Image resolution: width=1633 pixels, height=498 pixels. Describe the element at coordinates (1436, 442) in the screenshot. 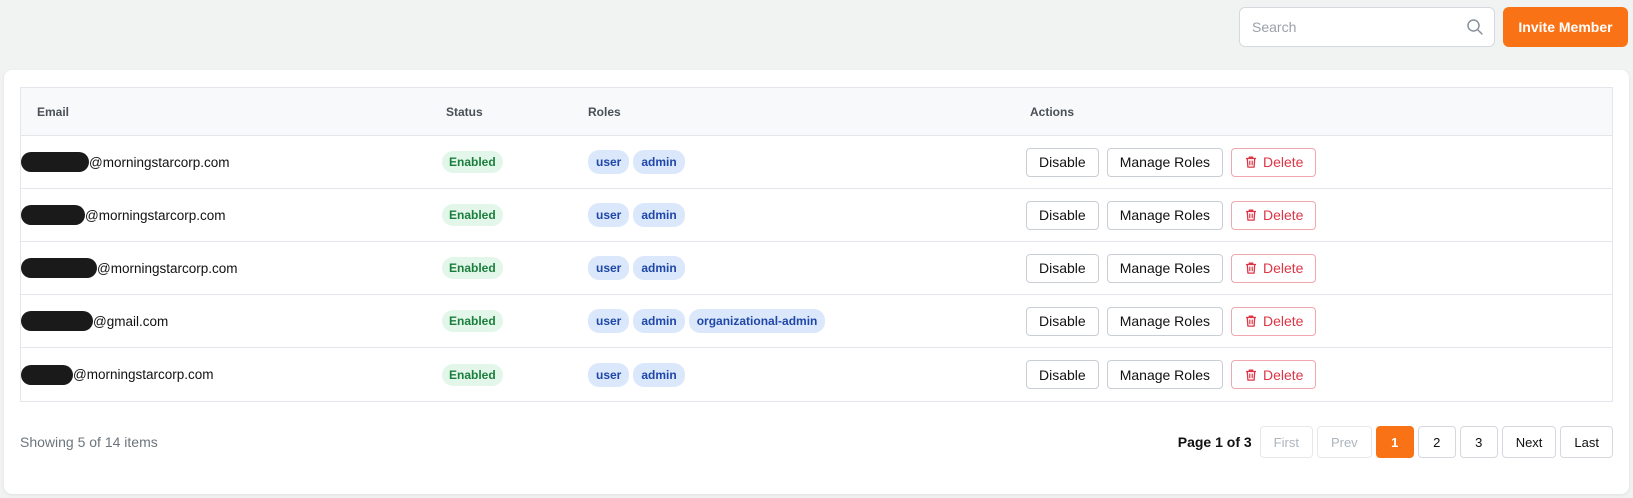

I see `page-2-button: 2` at that location.